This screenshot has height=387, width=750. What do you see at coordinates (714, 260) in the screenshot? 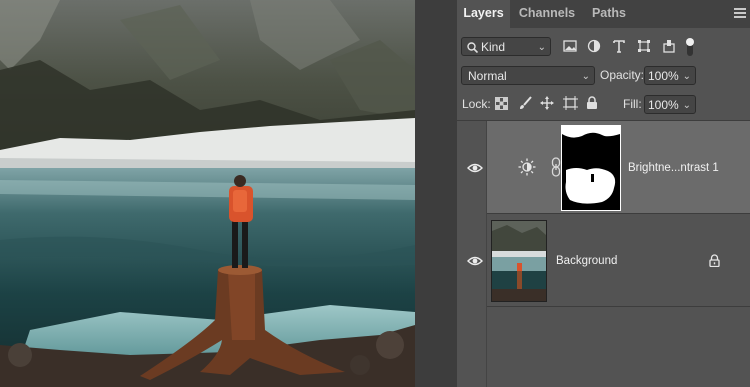
I see `lock-icon` at bounding box center [714, 260].